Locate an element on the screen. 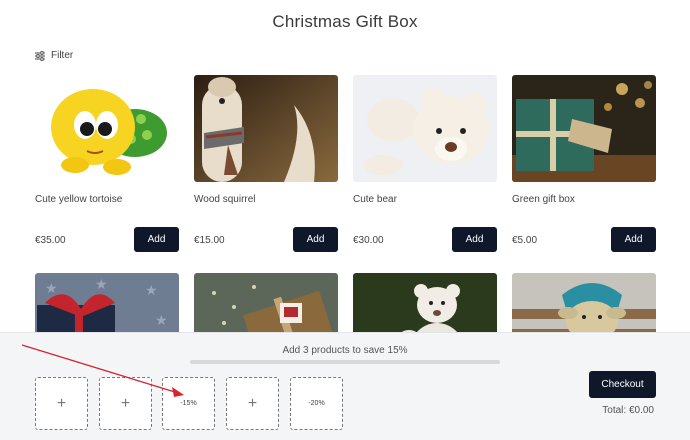 The image size is (690, 440). product-price: €5.00 is located at coordinates (525, 240).